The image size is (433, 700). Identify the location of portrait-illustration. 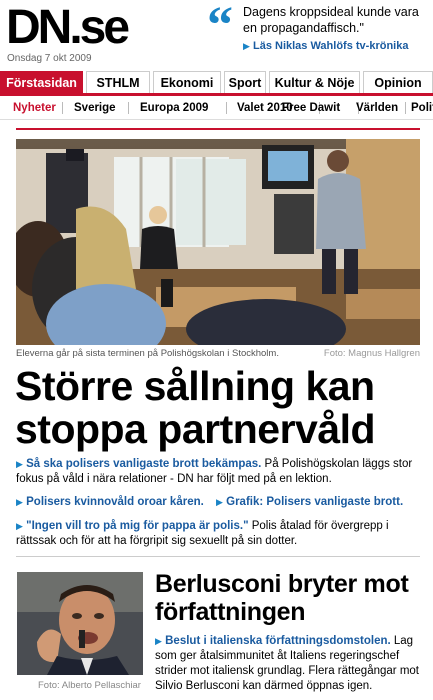
(80, 623).